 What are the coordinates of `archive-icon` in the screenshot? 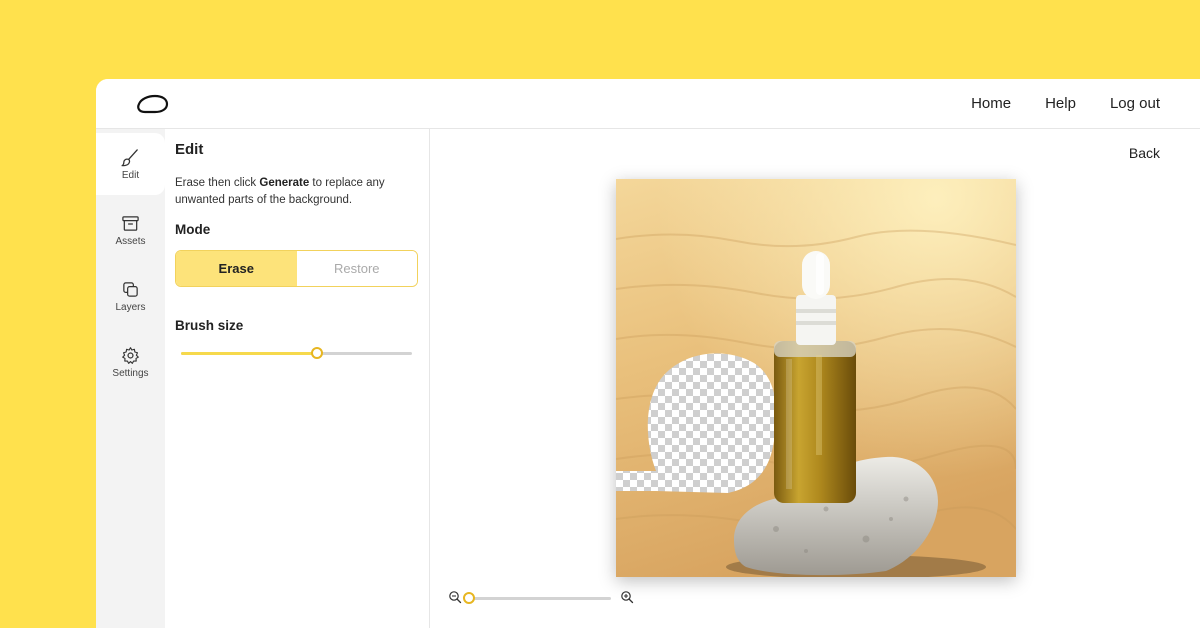 It's located at (130, 223).